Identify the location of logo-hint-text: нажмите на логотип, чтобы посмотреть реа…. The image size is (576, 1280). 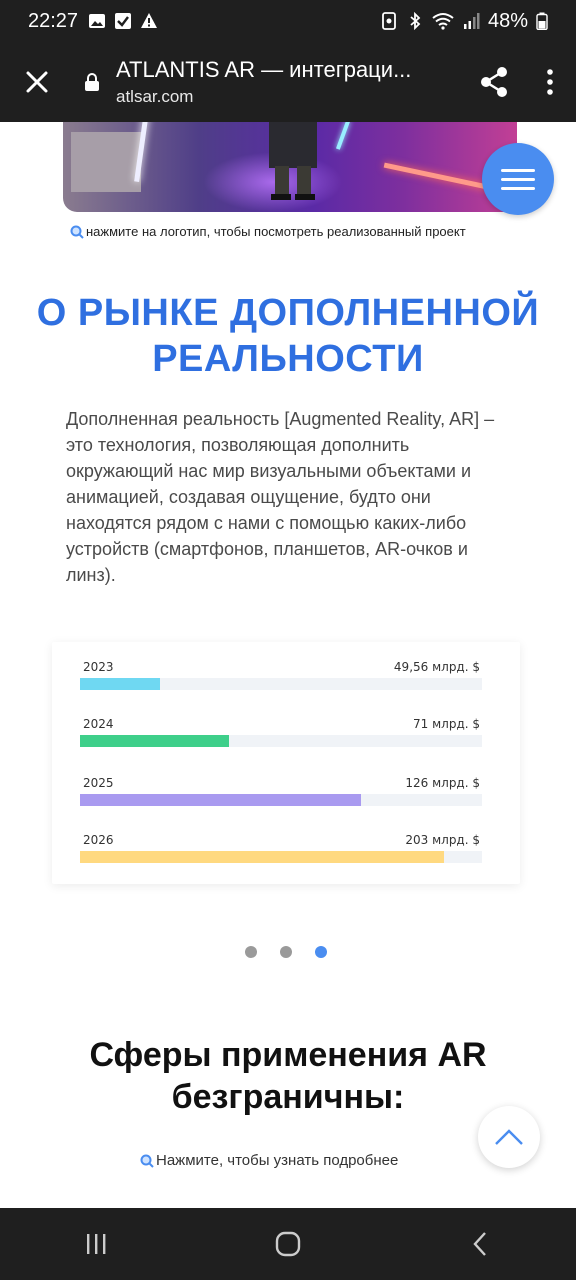
(276, 231).